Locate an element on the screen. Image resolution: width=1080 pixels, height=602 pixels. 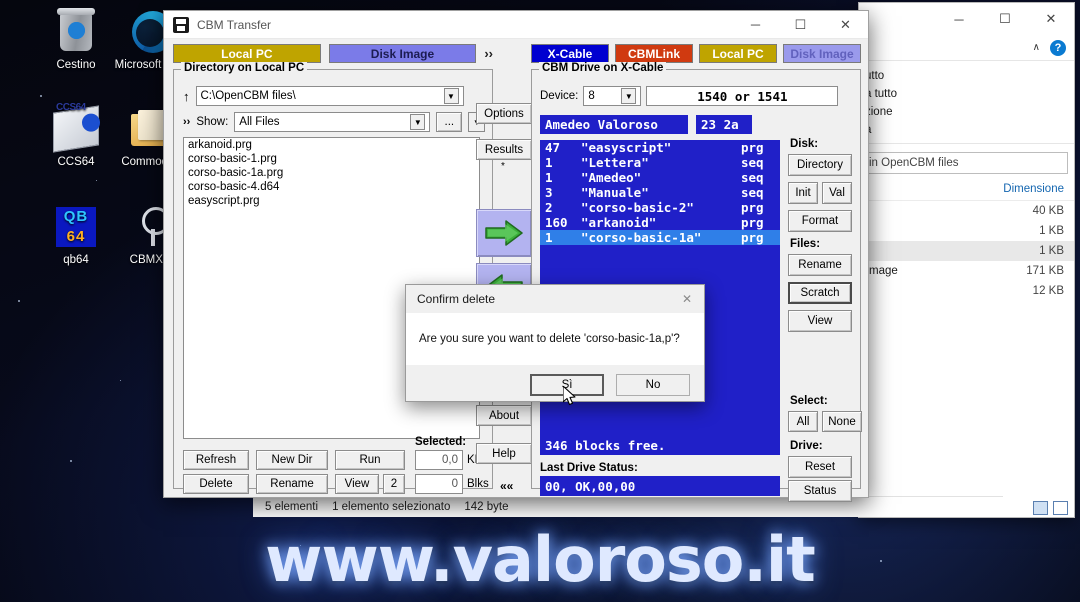
view-mode-button: 2 is located at coordinates (394, 484).